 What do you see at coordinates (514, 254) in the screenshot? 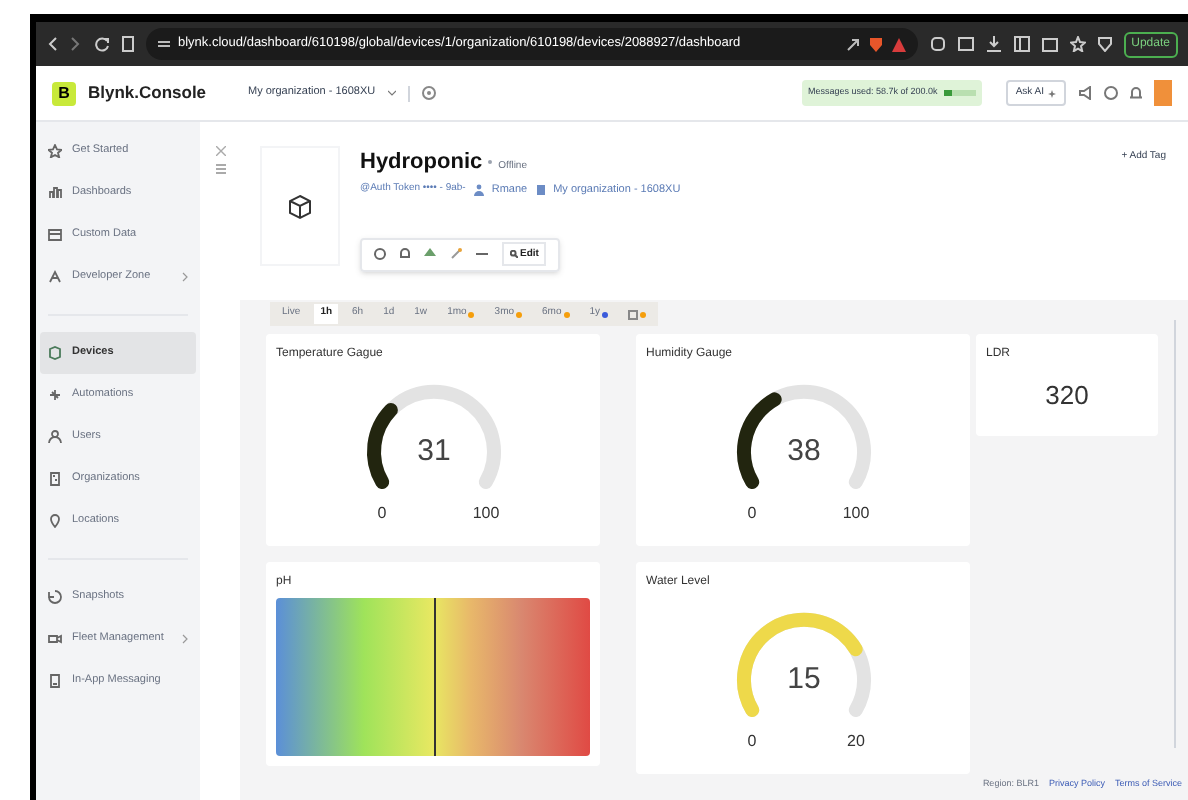
I see `search-icon` at bounding box center [514, 254].